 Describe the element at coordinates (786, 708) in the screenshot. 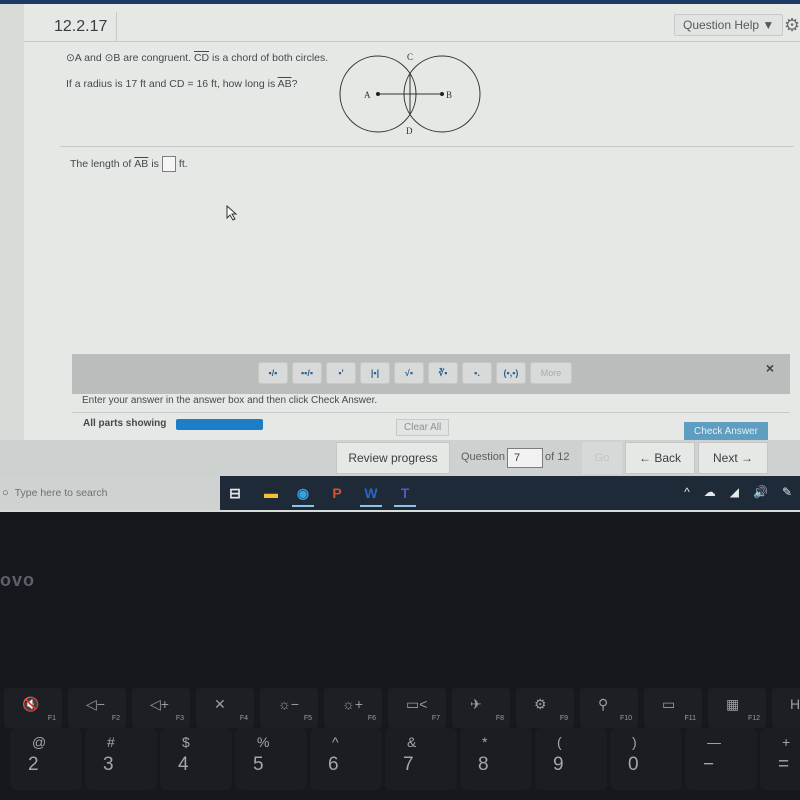

I see `key-home: Home` at that location.